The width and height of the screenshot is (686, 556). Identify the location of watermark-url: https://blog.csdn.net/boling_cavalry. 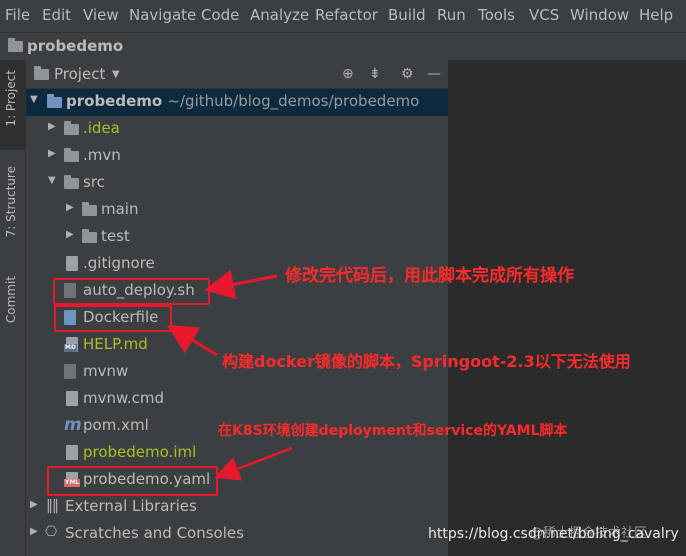
(553, 534).